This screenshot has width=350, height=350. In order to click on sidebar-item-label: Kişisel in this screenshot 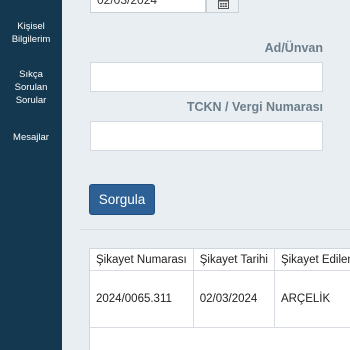, I will do `click(31, 26)`.